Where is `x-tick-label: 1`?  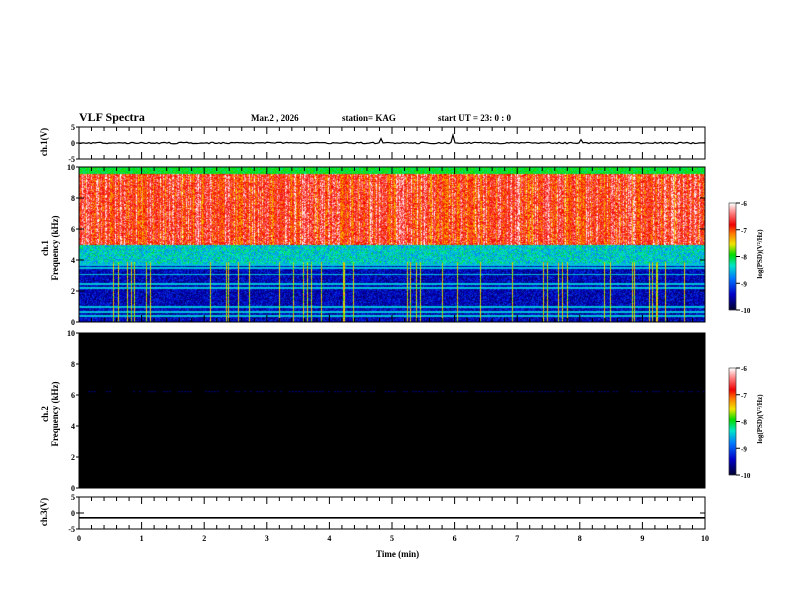 x-tick-label: 1 is located at coordinates (142, 538).